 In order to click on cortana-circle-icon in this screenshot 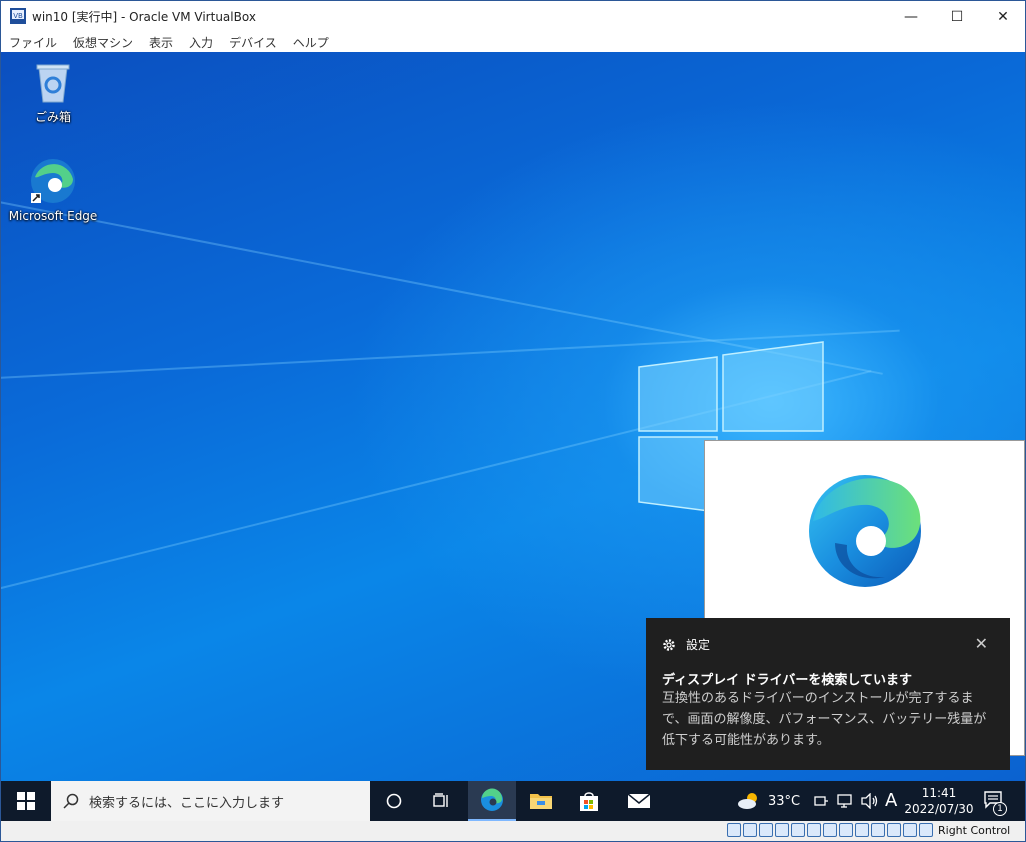, I will do `click(394, 801)`.